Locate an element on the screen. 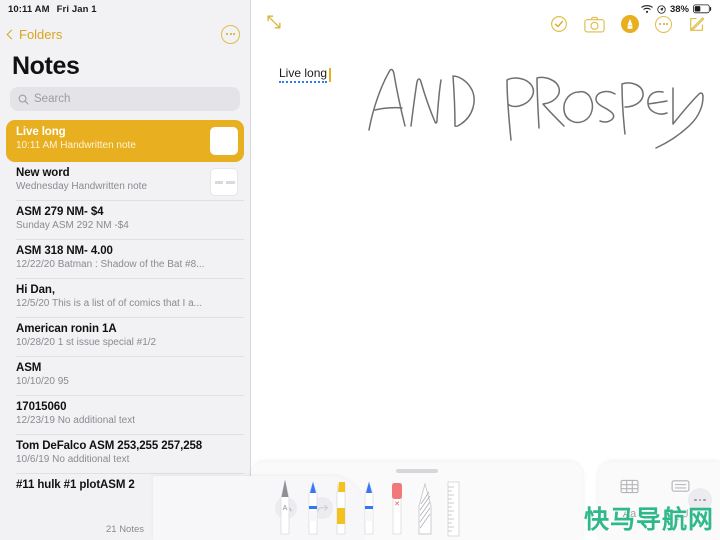 The height and width of the screenshot is (540, 720). note-meta: Sunday ASM 292 NM -$4 is located at coordinates (72, 225).